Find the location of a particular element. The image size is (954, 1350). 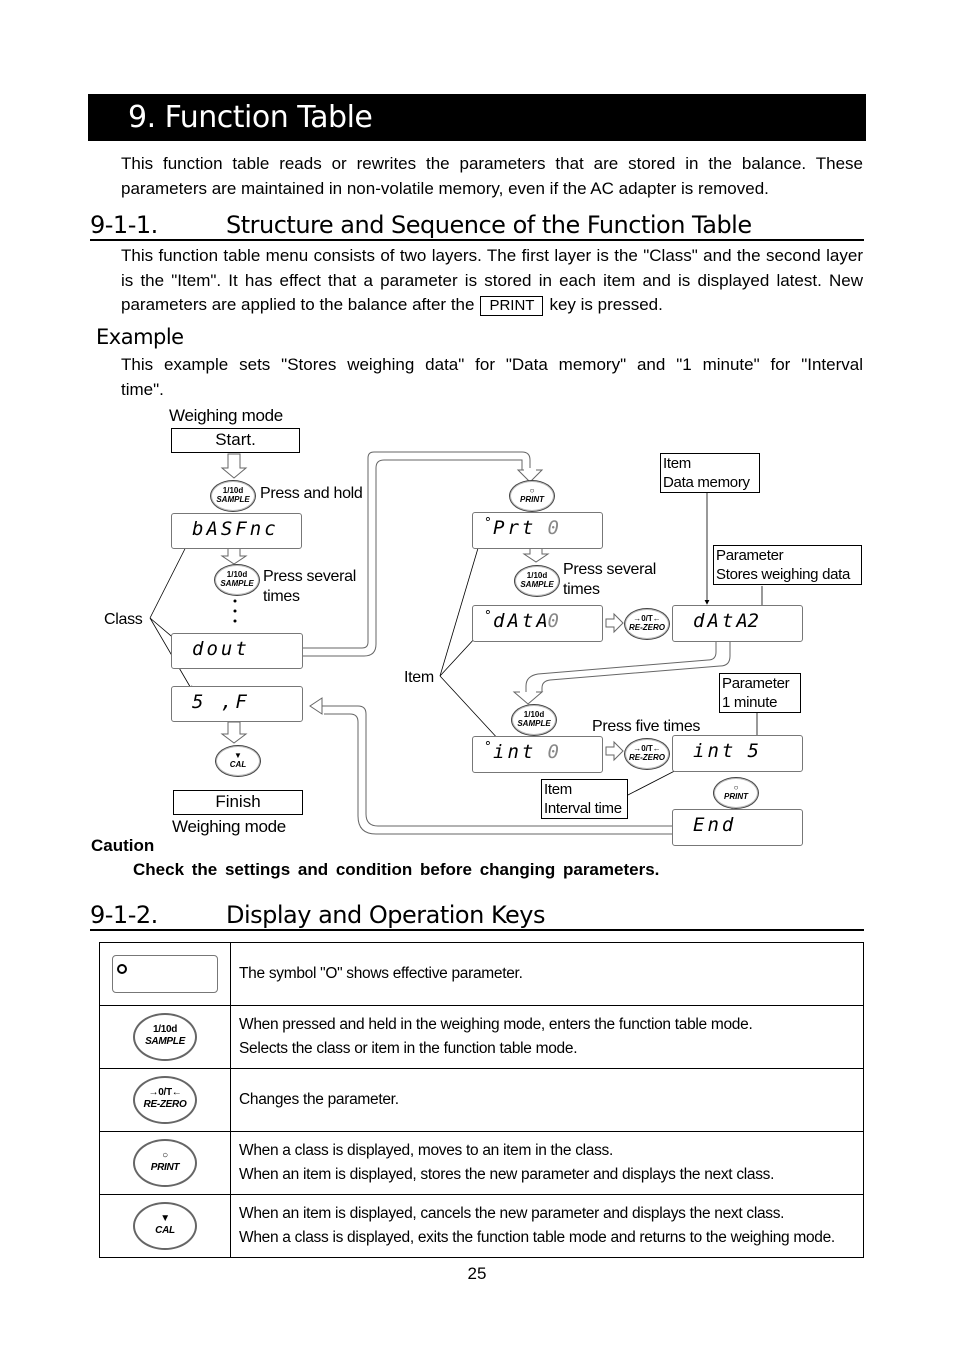

blinking-digit: 5 is located at coordinates (754, 751).